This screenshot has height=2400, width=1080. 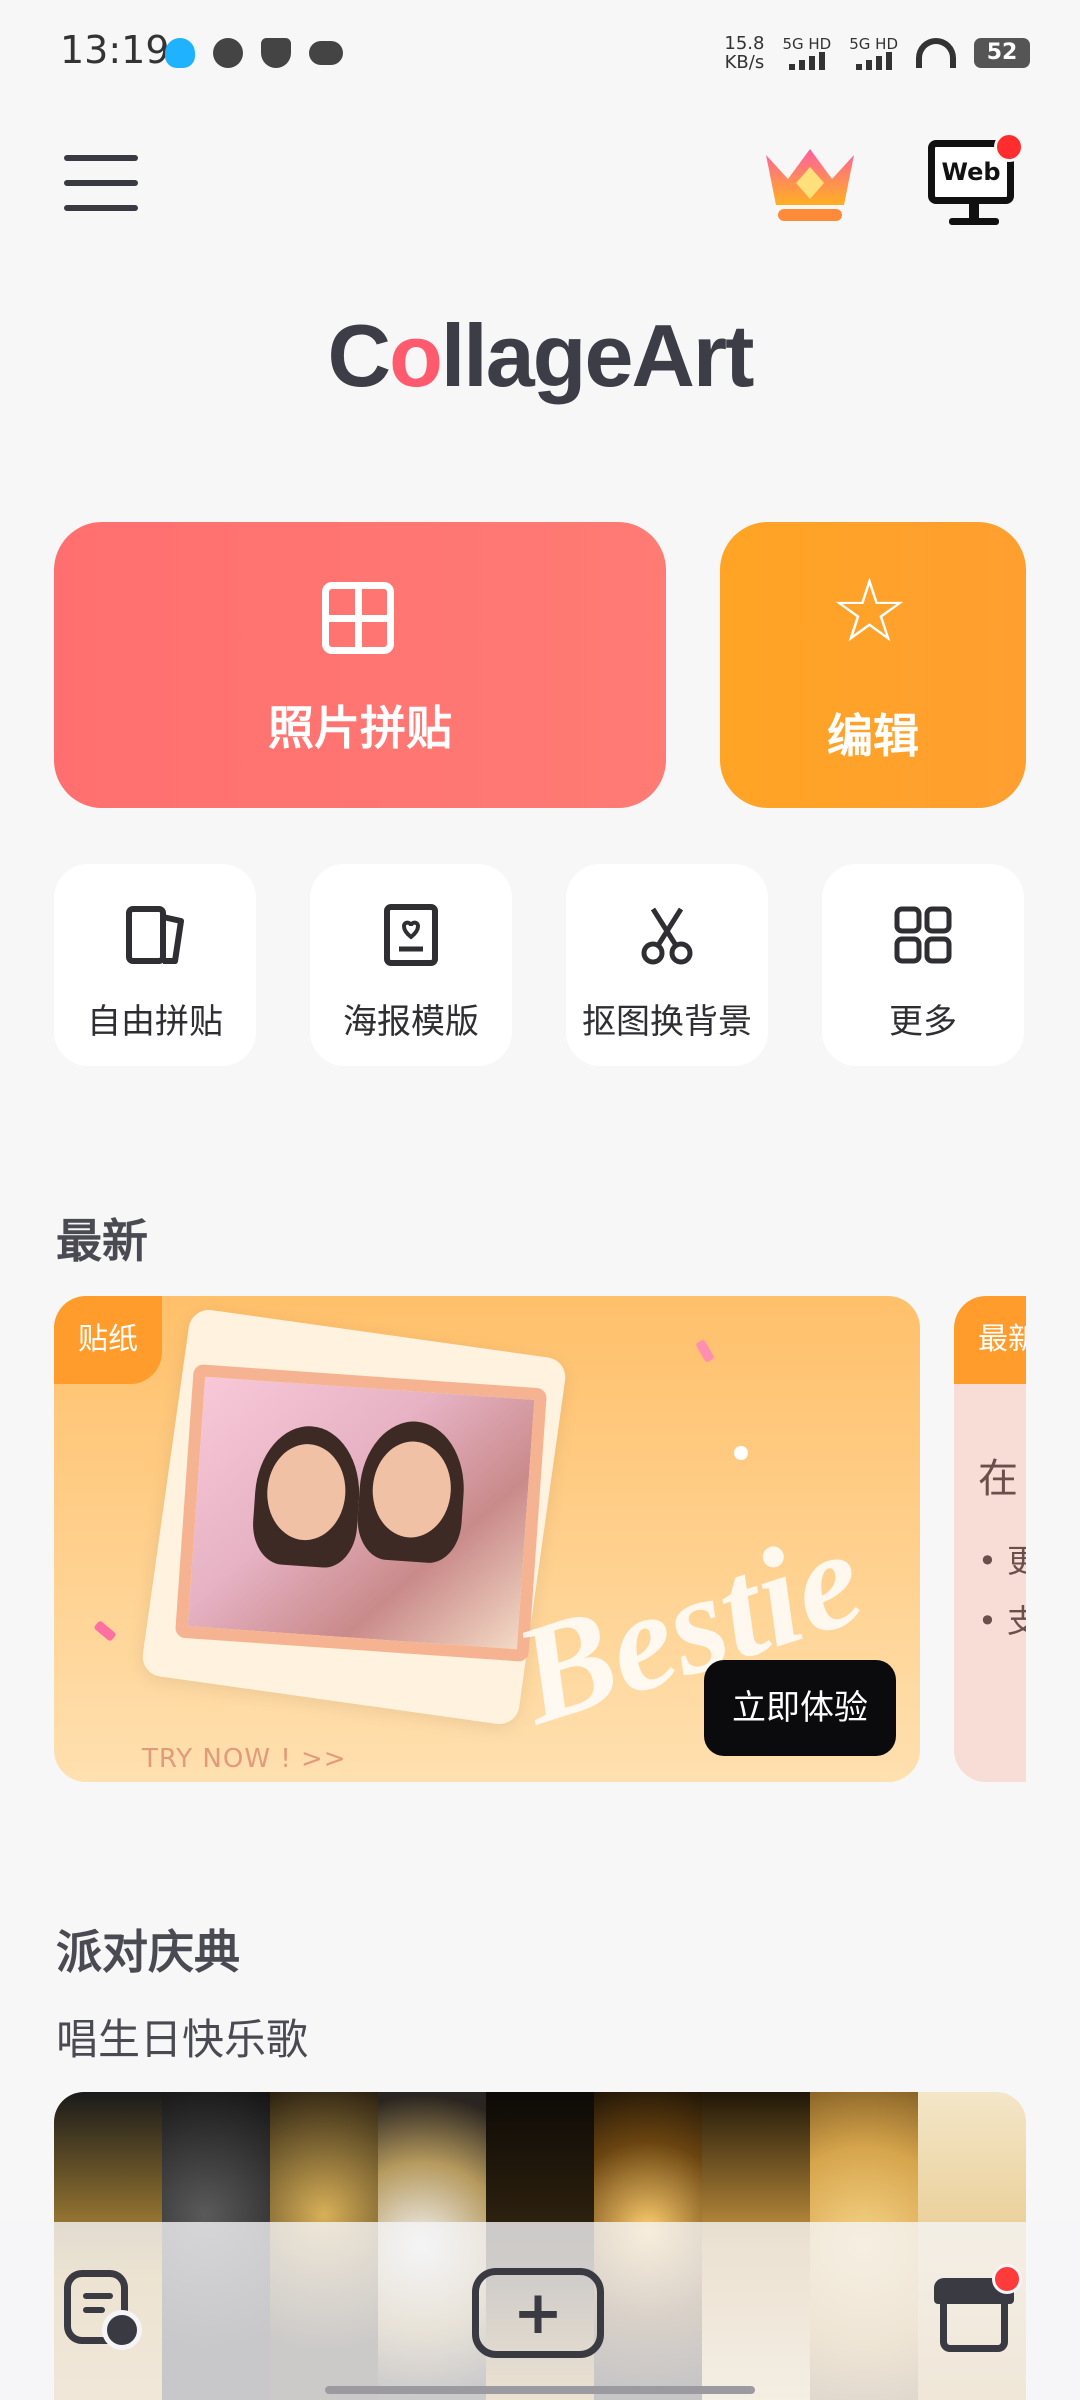 I want to click on premium-crown-button, so click(x=810, y=185).